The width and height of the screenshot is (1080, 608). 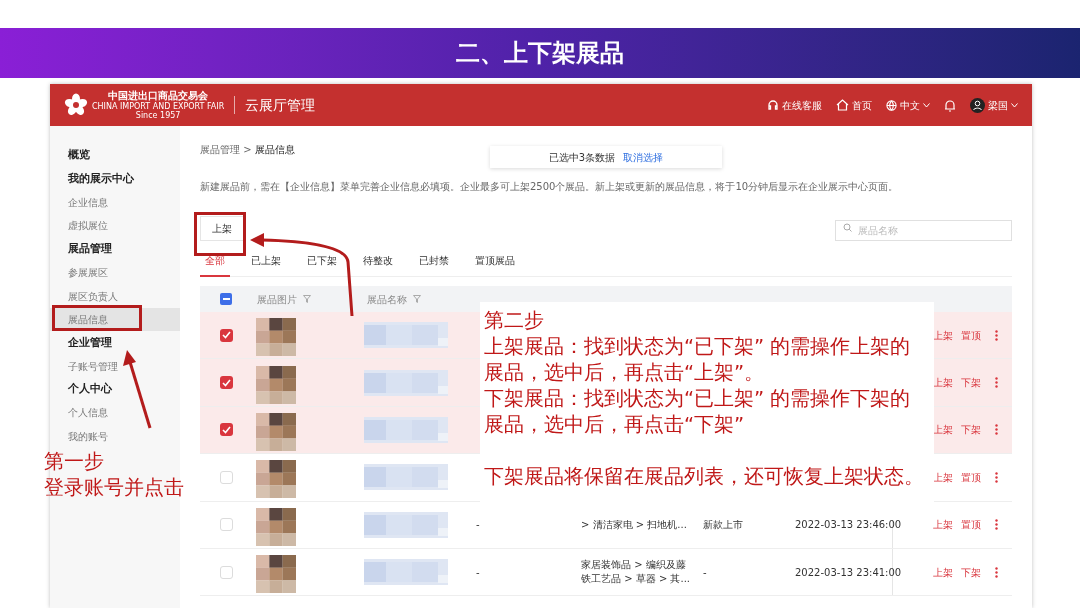 What do you see at coordinates (540, 53) in the screenshot?
I see `slide-title: 二、上下架展品` at bounding box center [540, 53].